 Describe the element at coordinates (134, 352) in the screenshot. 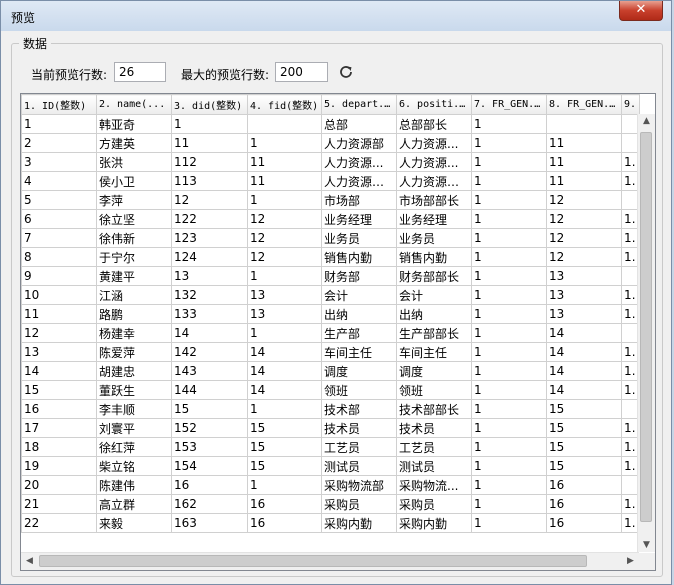

I see `table-cell: 陈爱萍` at that location.